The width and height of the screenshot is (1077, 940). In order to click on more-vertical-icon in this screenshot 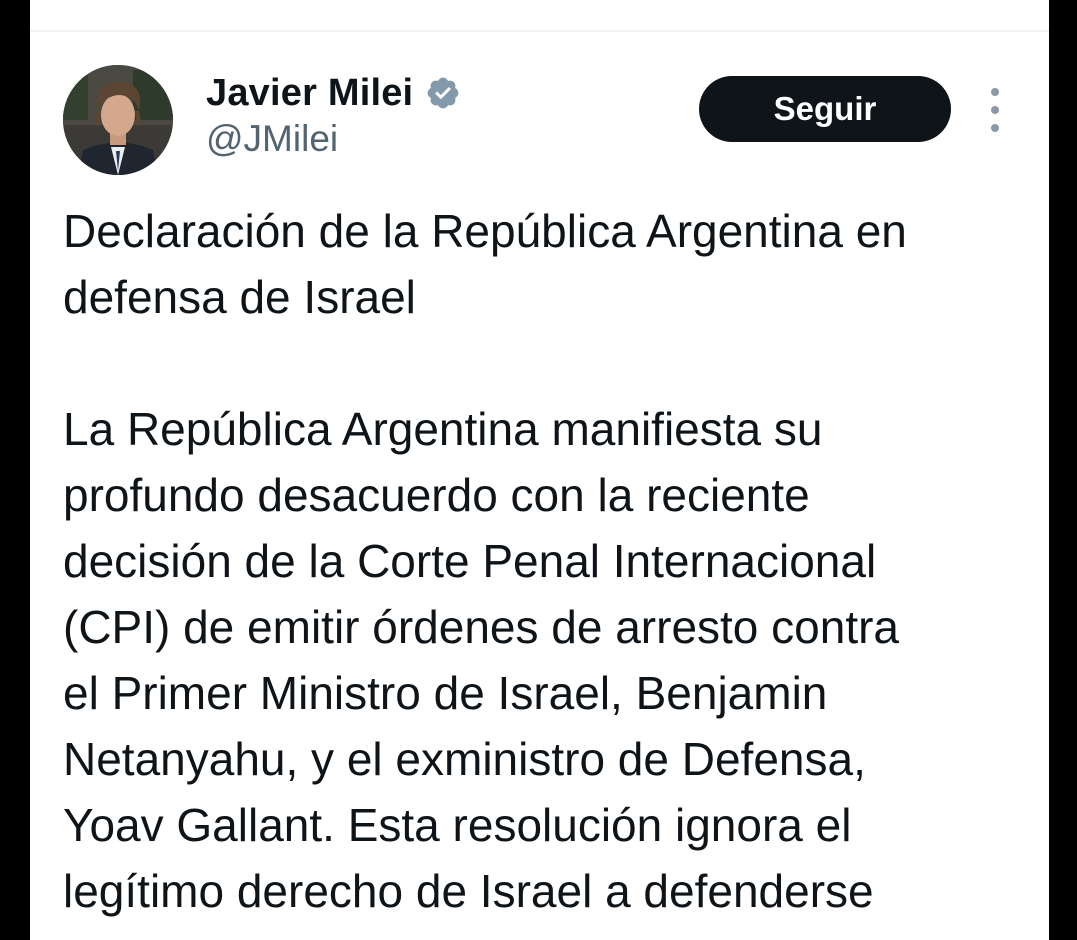, I will do `click(995, 110)`.